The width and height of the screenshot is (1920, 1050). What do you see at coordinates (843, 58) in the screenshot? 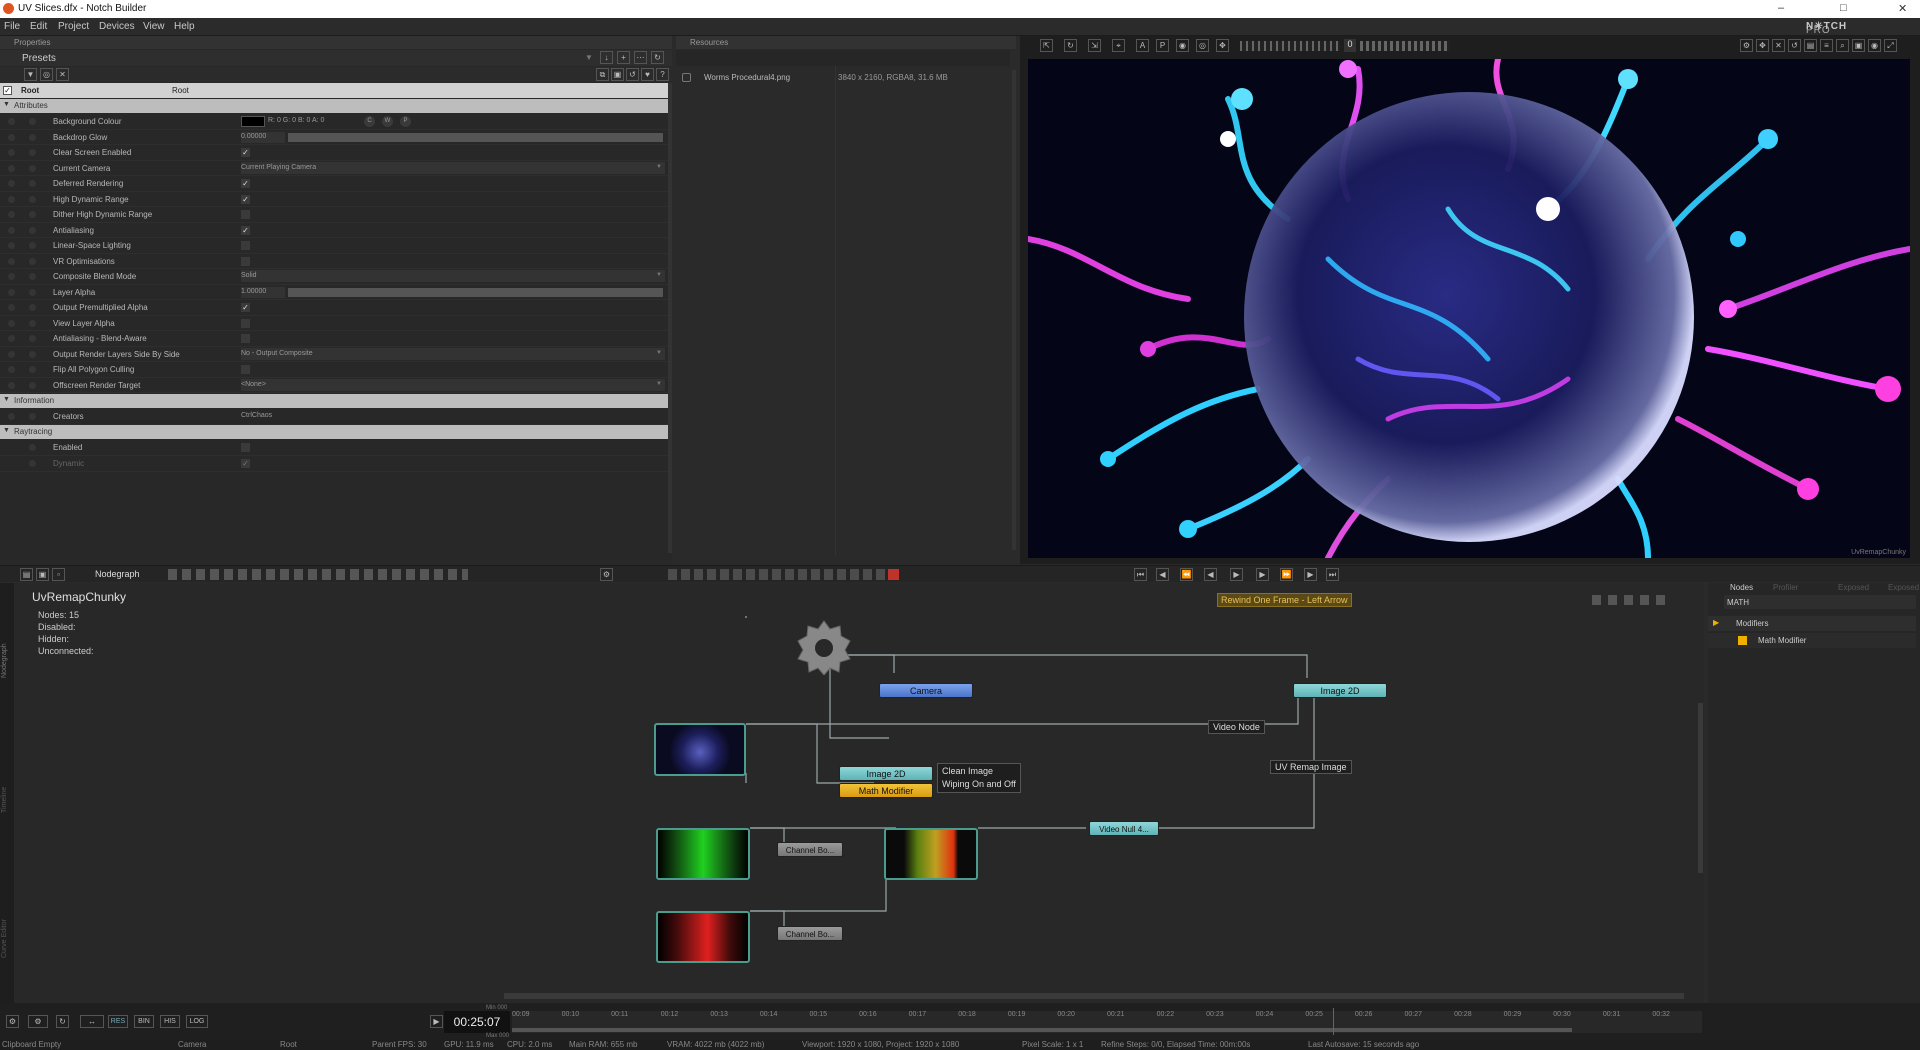
I see `resources-search` at bounding box center [843, 58].